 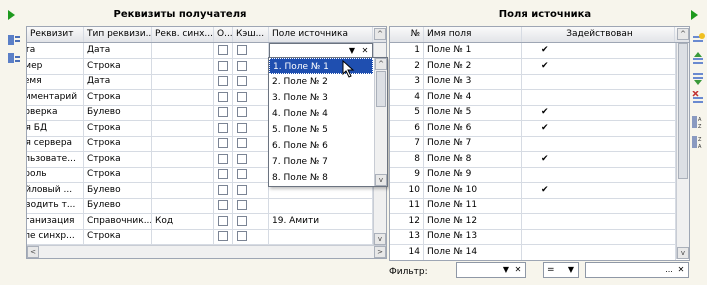 What do you see at coordinates (407, 174) in the screenshot?
I see `field-number-cell: 9` at bounding box center [407, 174].